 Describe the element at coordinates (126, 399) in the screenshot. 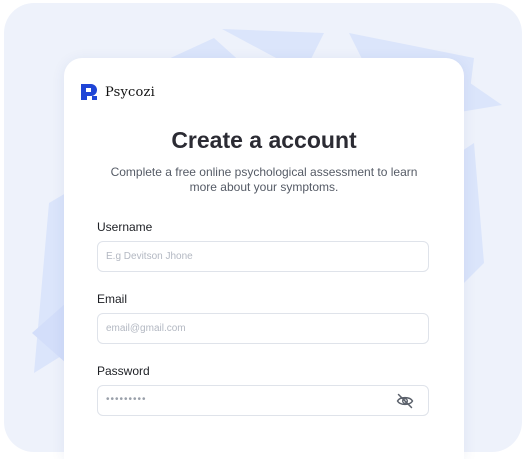

I see `password-masked-value: •••••••••` at that location.